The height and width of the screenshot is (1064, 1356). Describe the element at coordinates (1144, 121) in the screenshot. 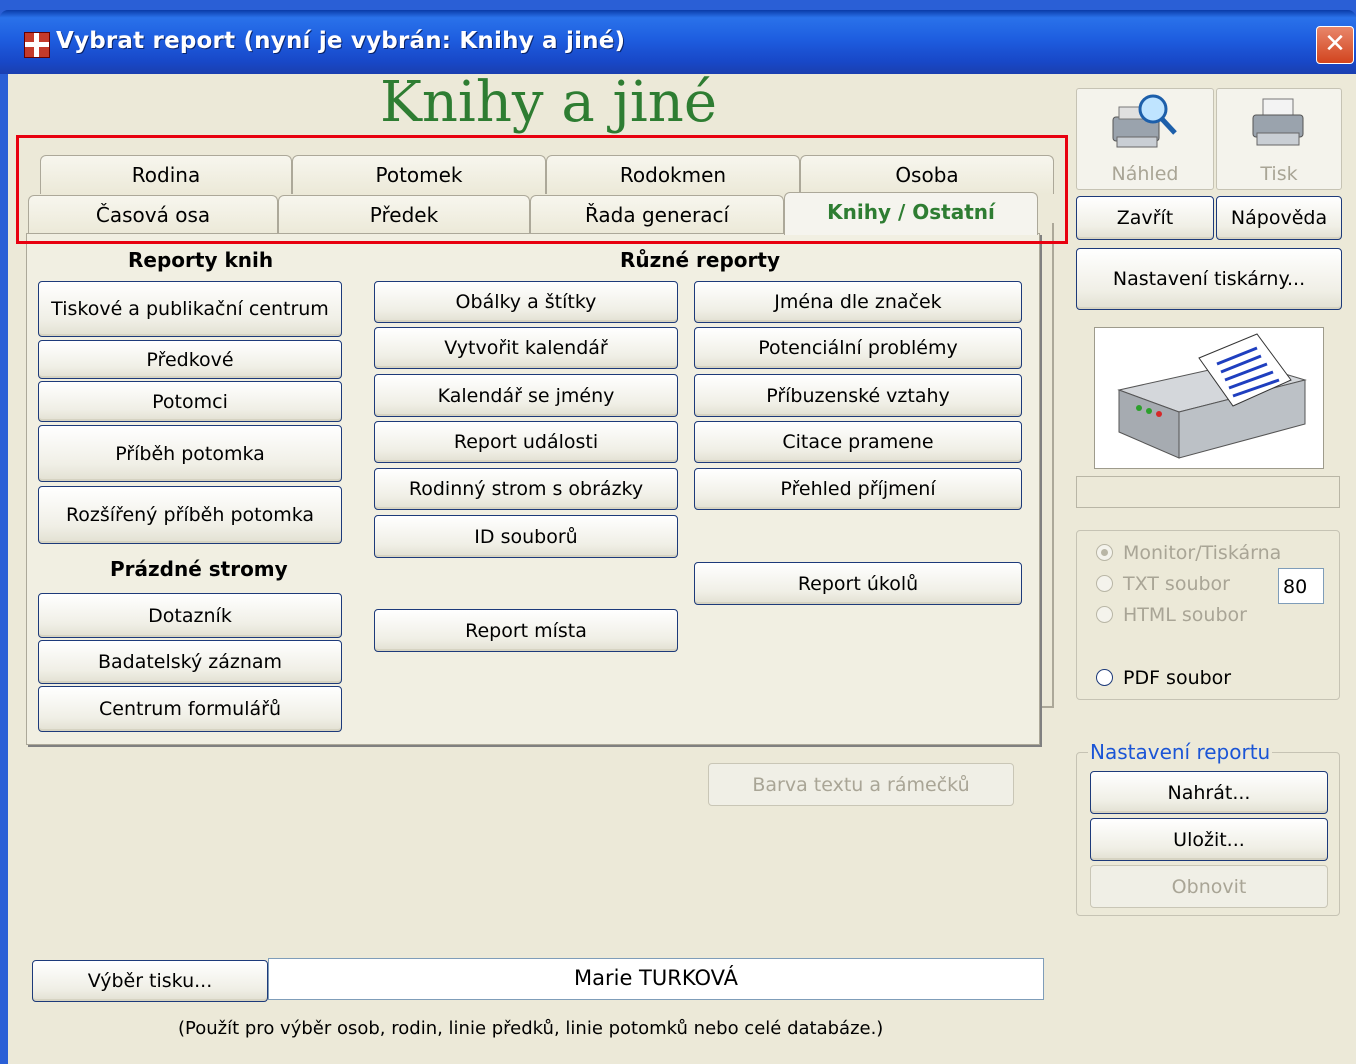

I see `printer-magnifier-icon` at that location.